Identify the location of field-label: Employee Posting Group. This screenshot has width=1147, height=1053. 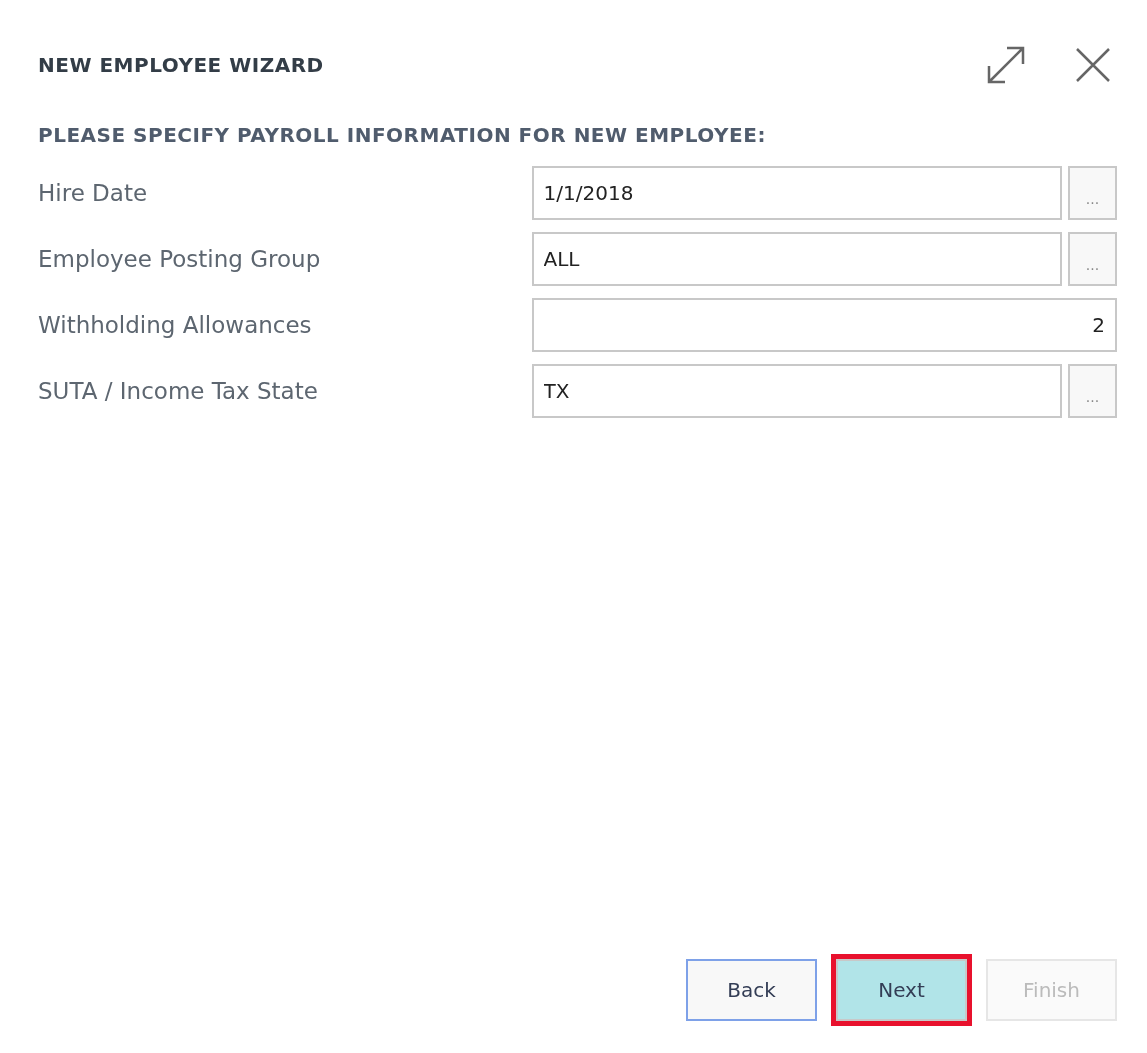
(180, 259).